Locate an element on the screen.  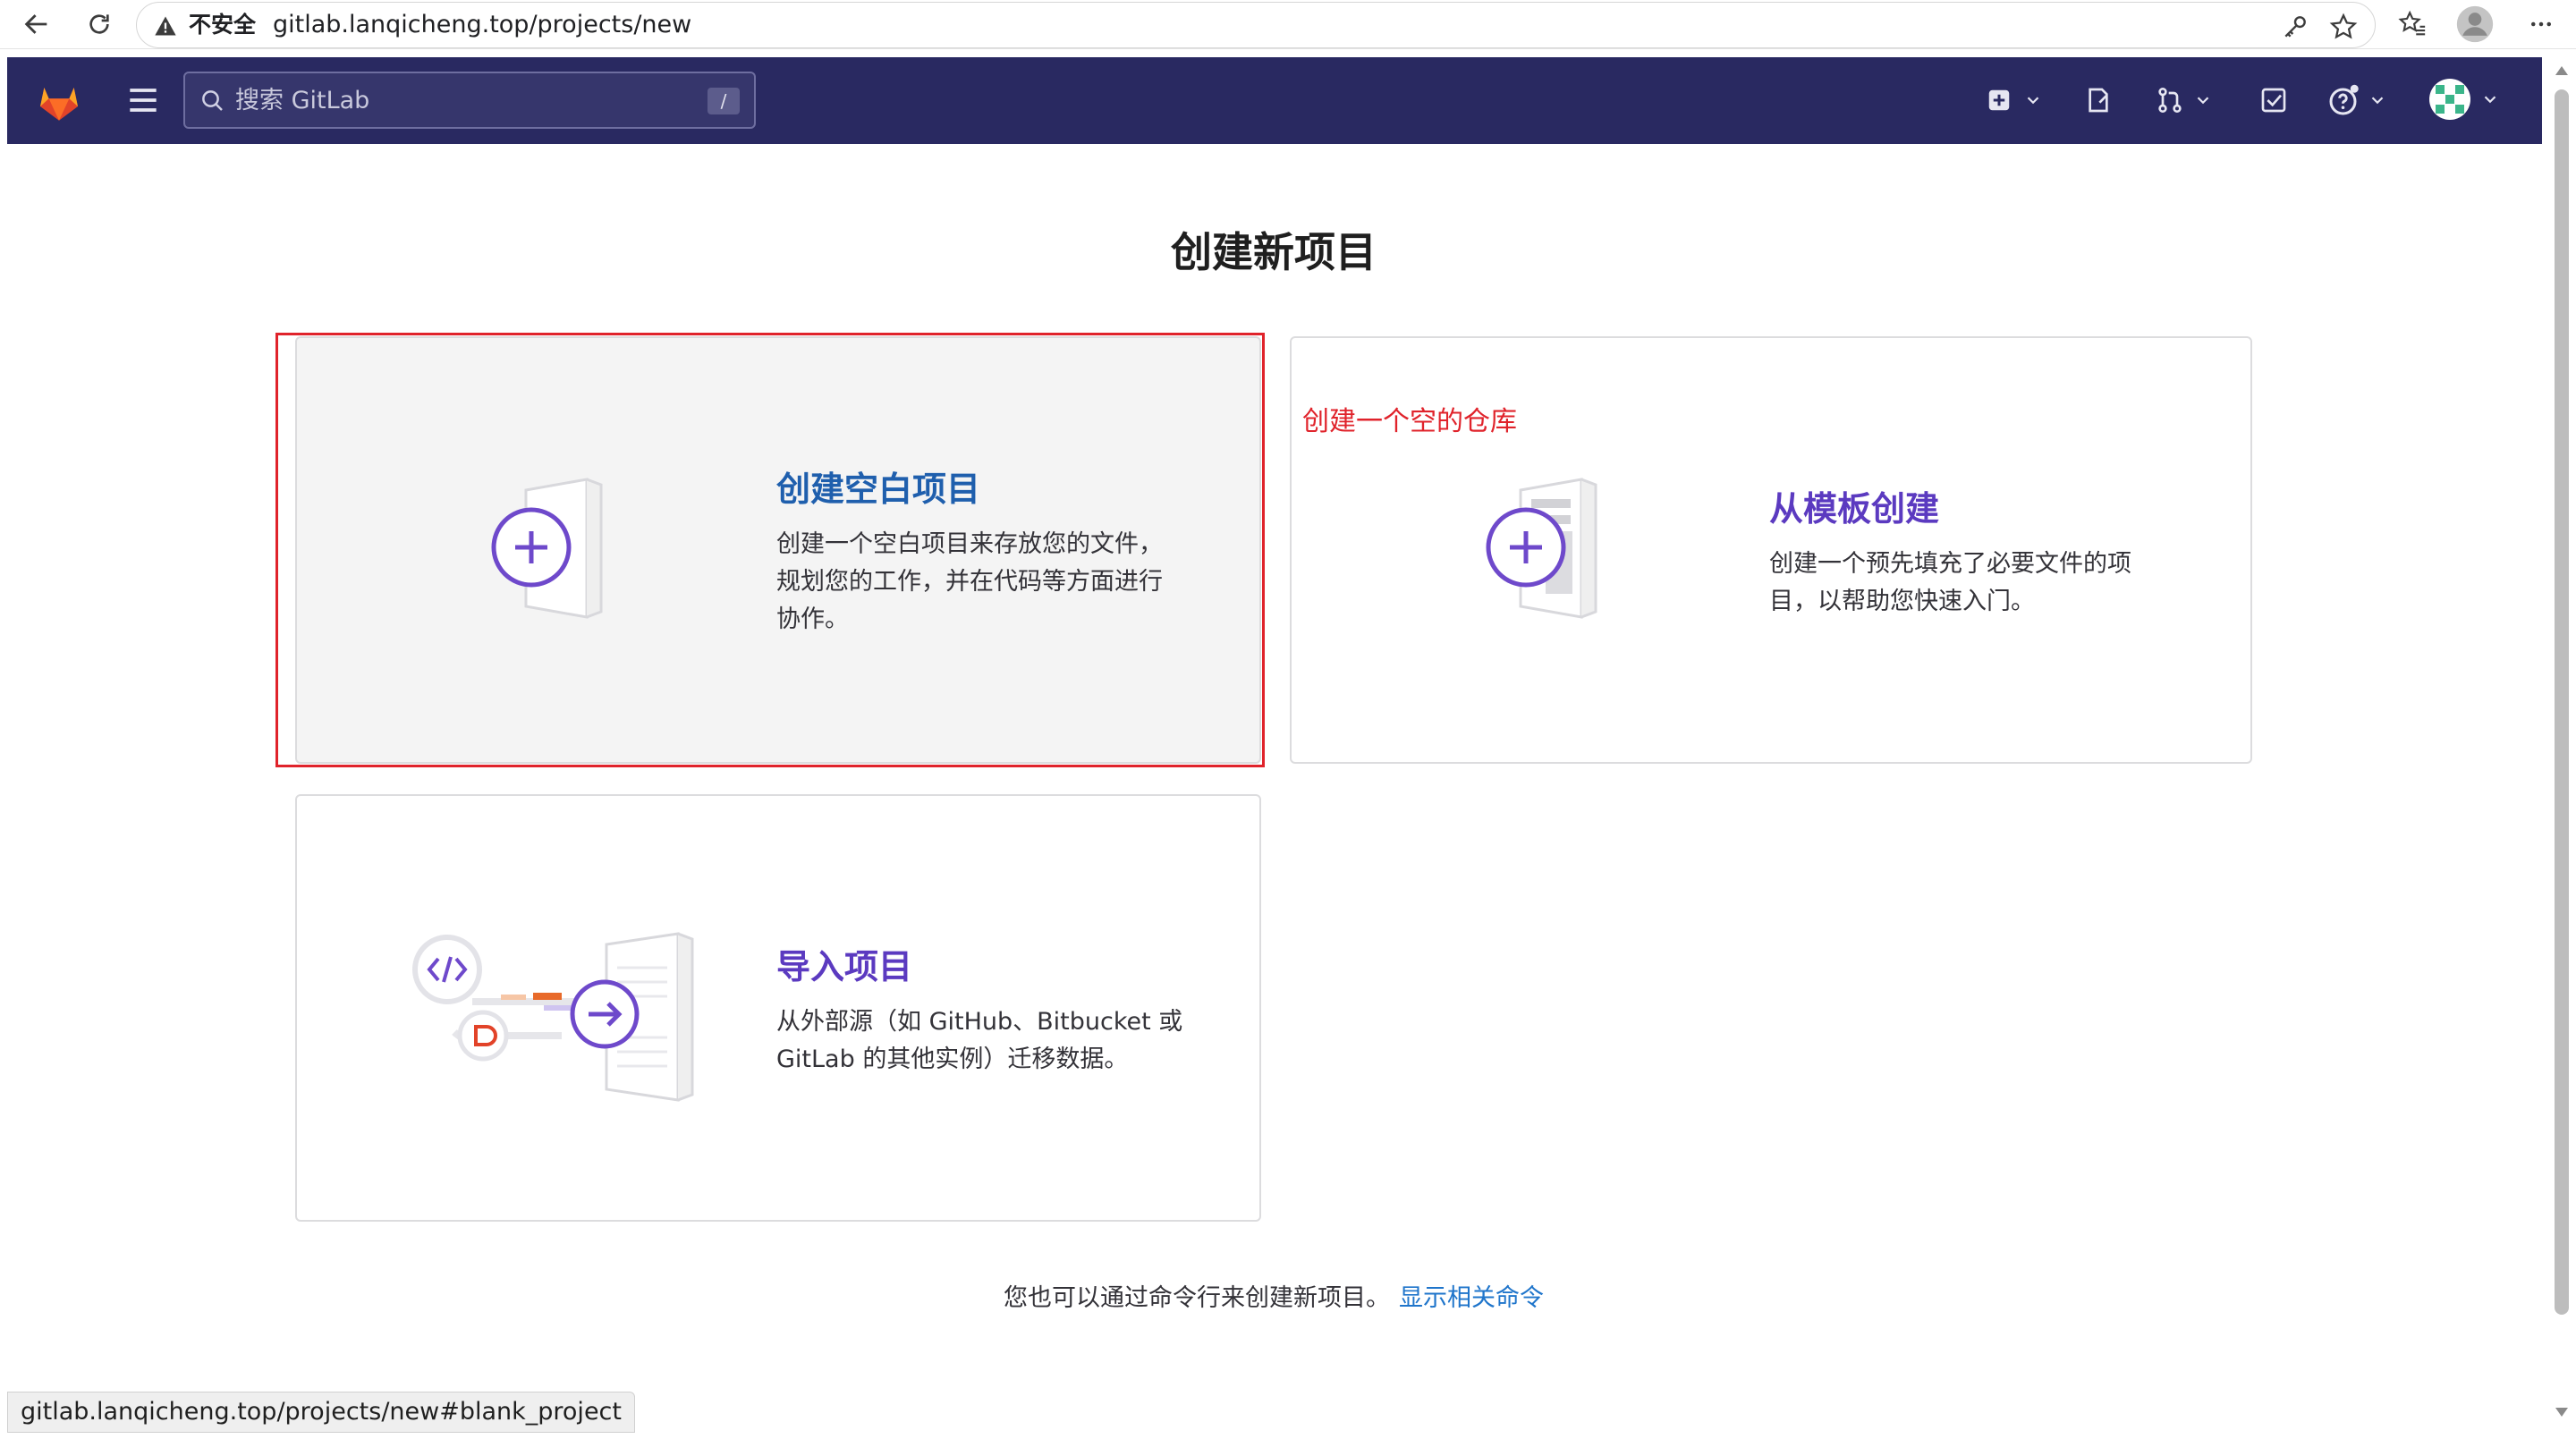
warning-icon is located at coordinates (165, 26).